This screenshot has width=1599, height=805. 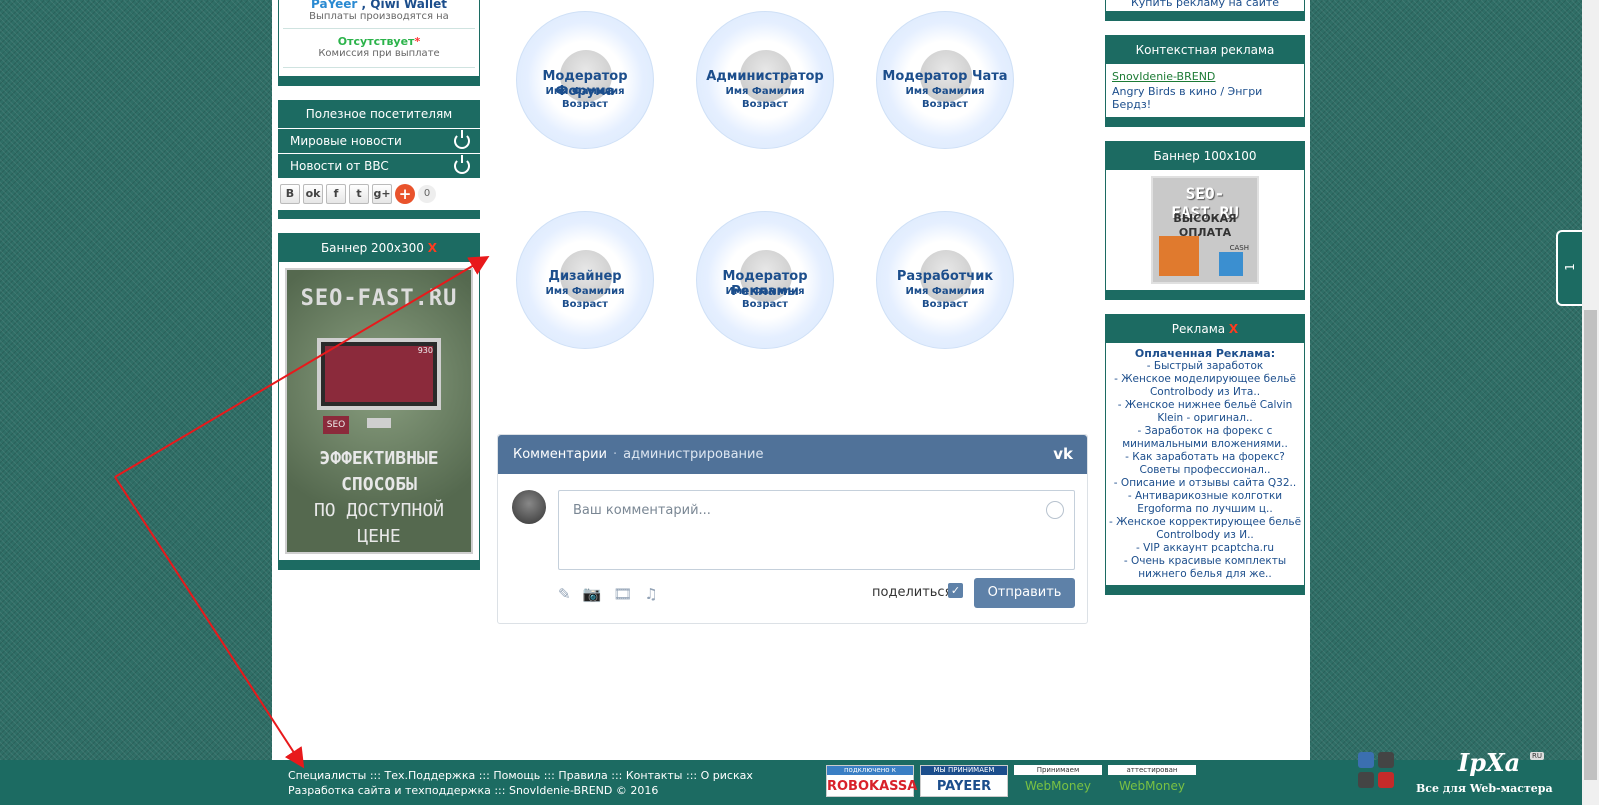 I want to click on context-ad-title: Контекстная реклама, so click(x=1205, y=50).